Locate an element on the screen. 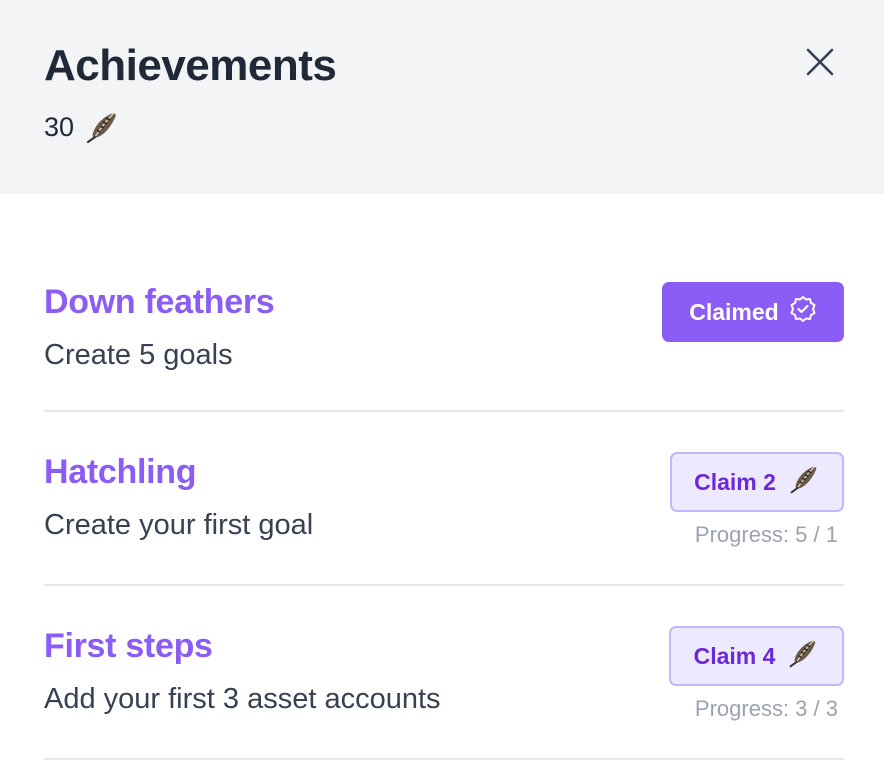 This screenshot has width=884, height=760. claim-button-label: Claim 2 is located at coordinates (735, 481).